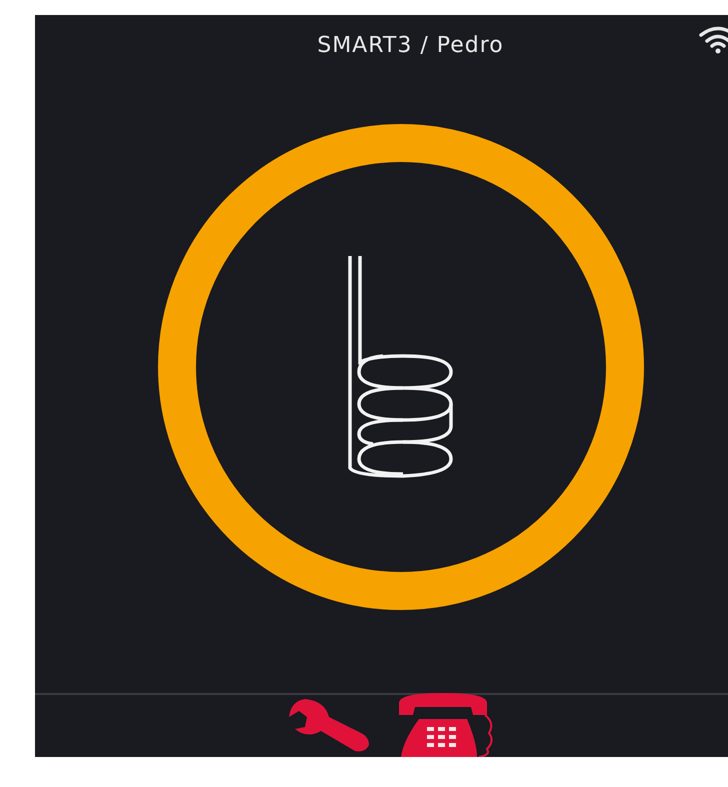  Describe the element at coordinates (410, 45) in the screenshot. I see `screen-title: SMART3 / Pedro` at that location.